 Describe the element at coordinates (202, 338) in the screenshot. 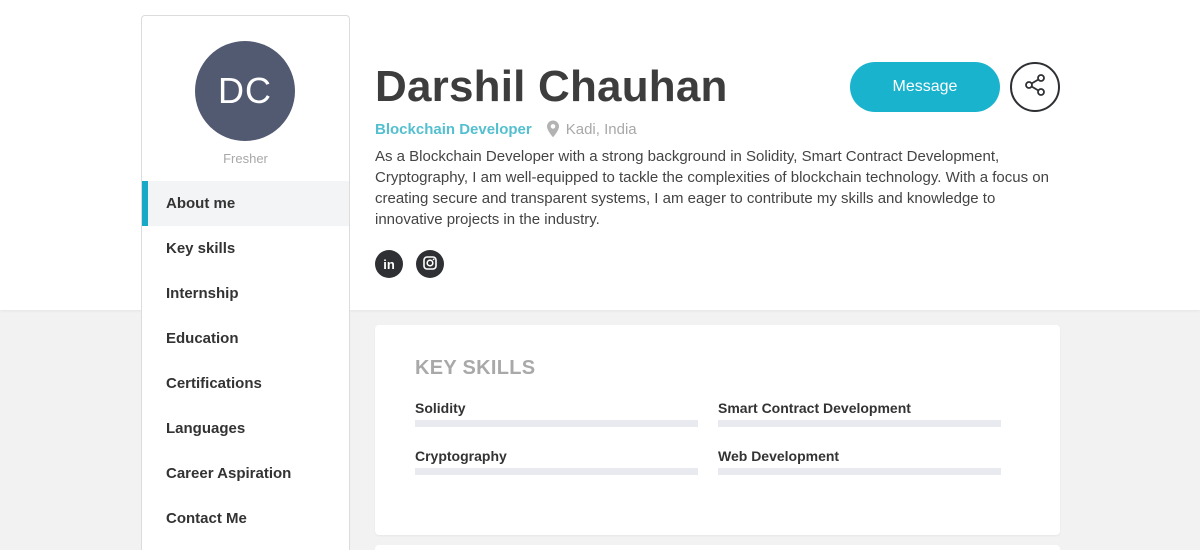

I see `sidebar-item-label: Education` at that location.